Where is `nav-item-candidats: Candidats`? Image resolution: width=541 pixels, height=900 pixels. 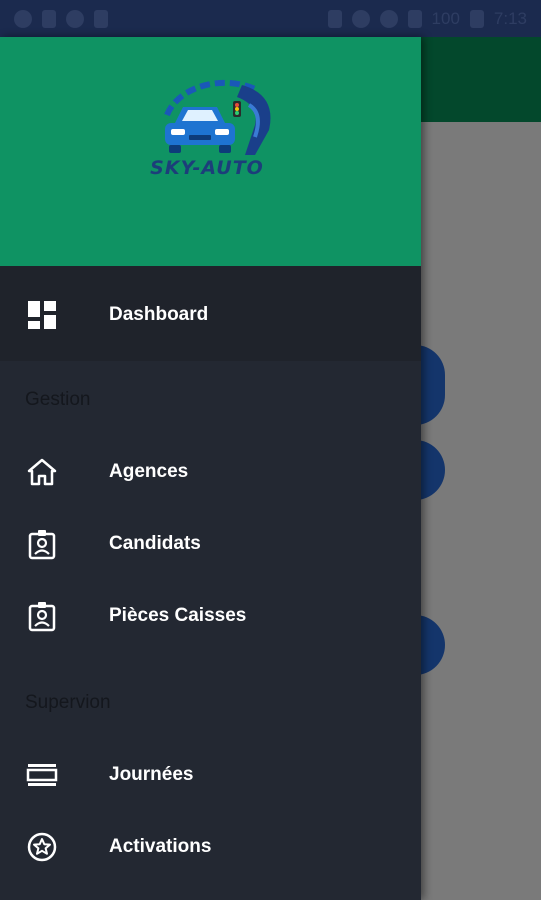
nav-item-candidats: Candidats is located at coordinates (210, 544).